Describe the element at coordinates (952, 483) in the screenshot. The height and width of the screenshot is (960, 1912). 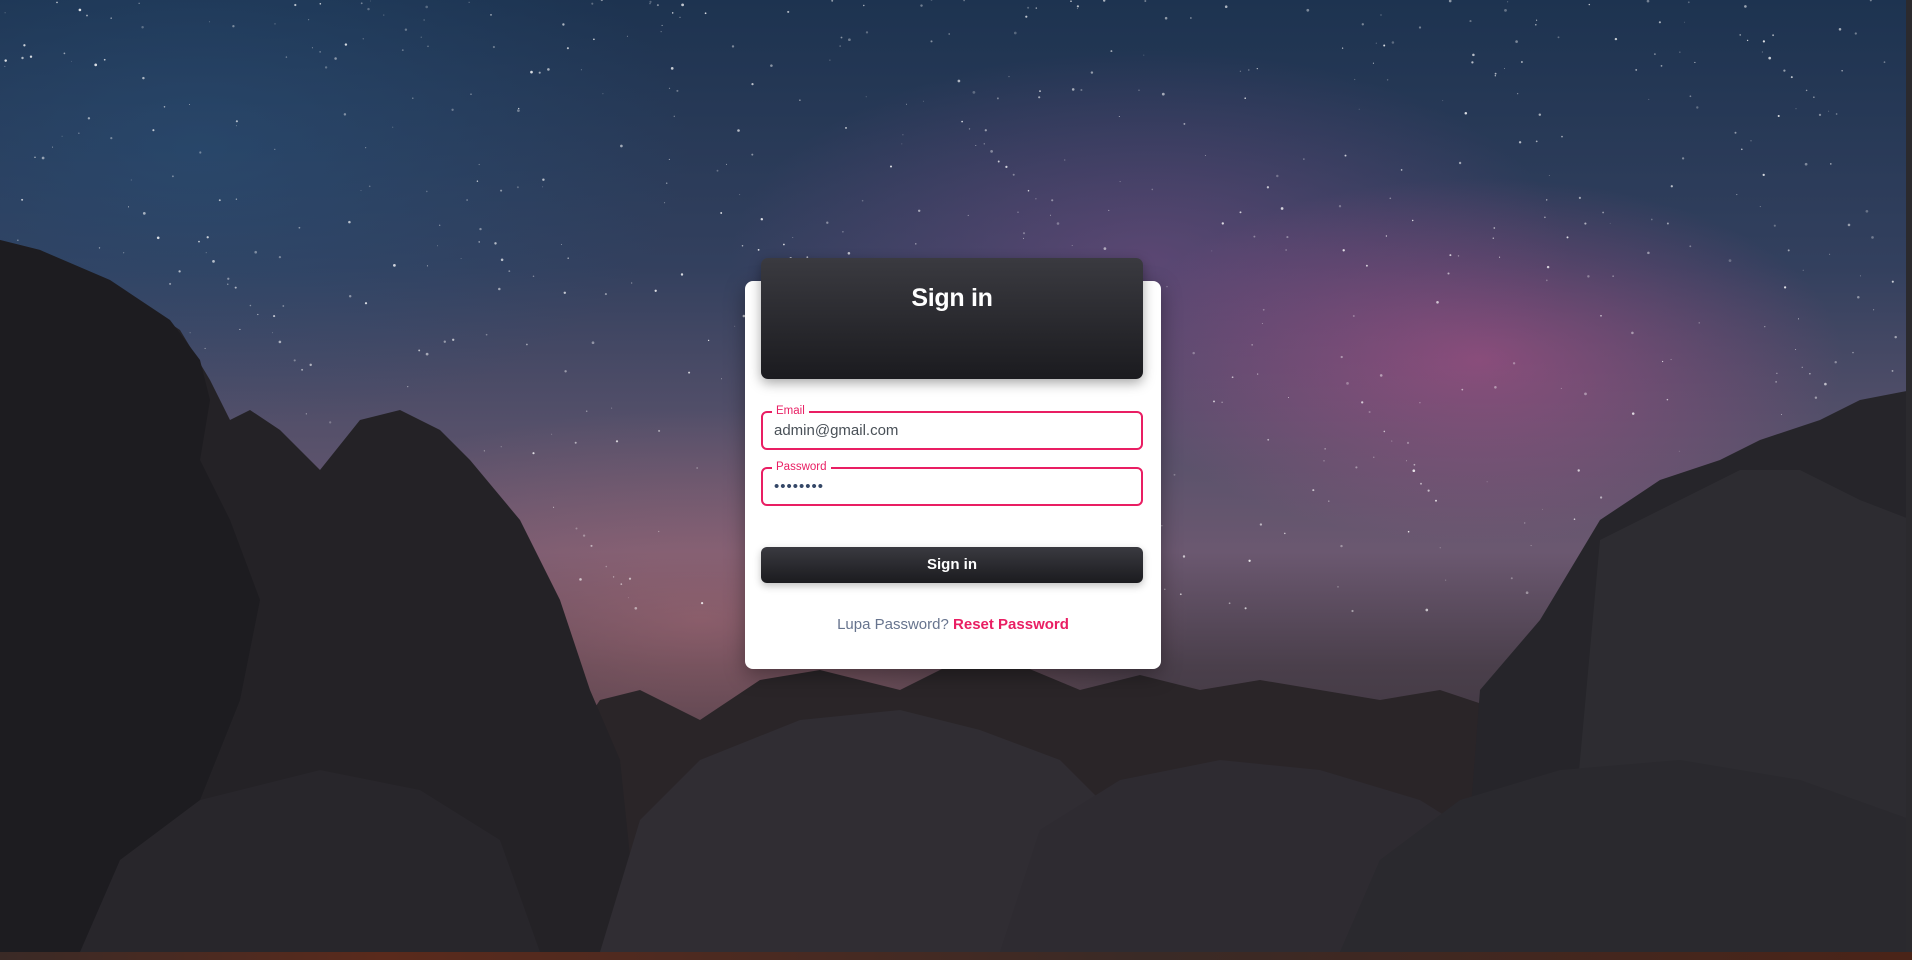
I see `password-field: Password ••••••••` at that location.